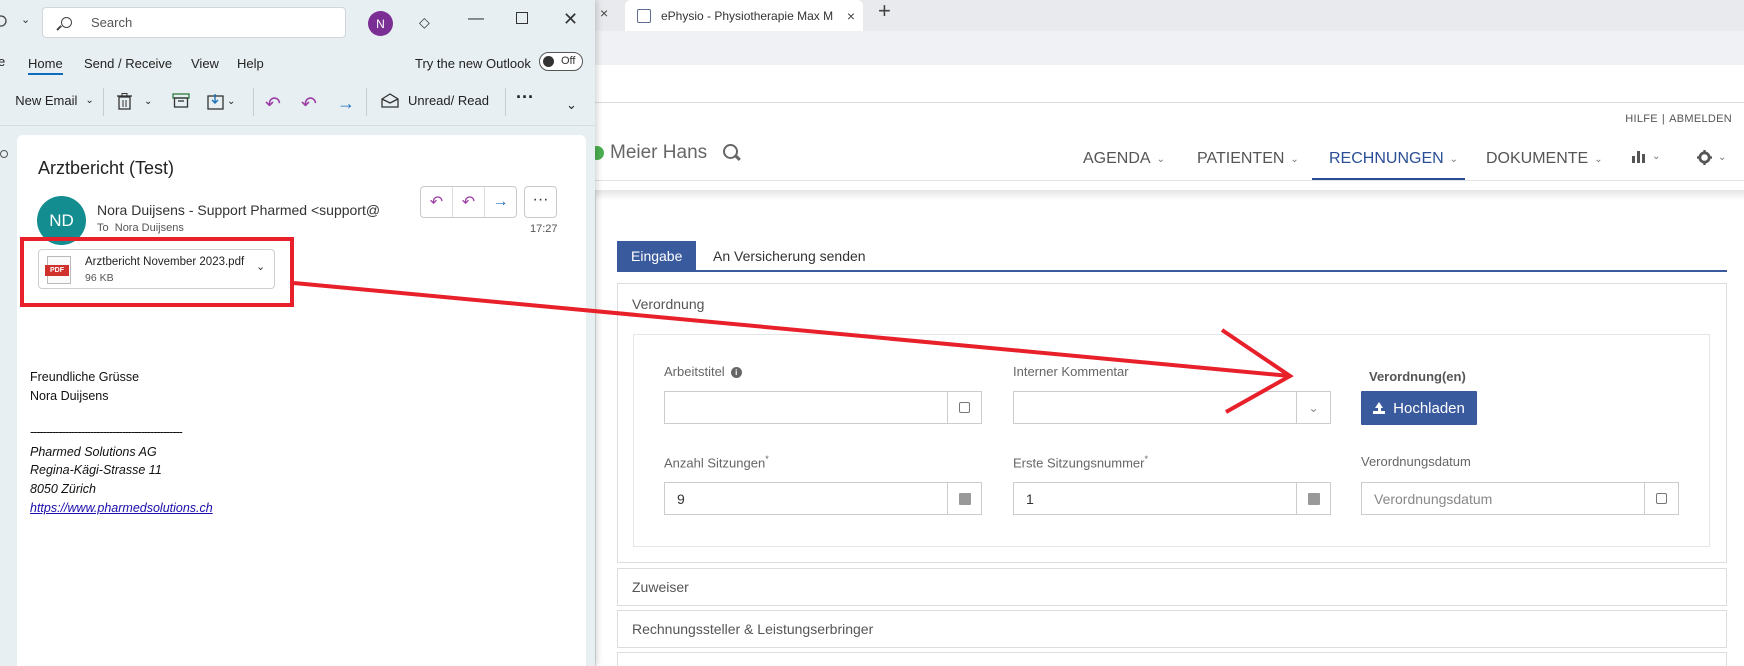 Image resolution: width=1744 pixels, height=666 pixels. I want to click on nav-patienten: PATIENTEN ⌄, so click(1248, 159).